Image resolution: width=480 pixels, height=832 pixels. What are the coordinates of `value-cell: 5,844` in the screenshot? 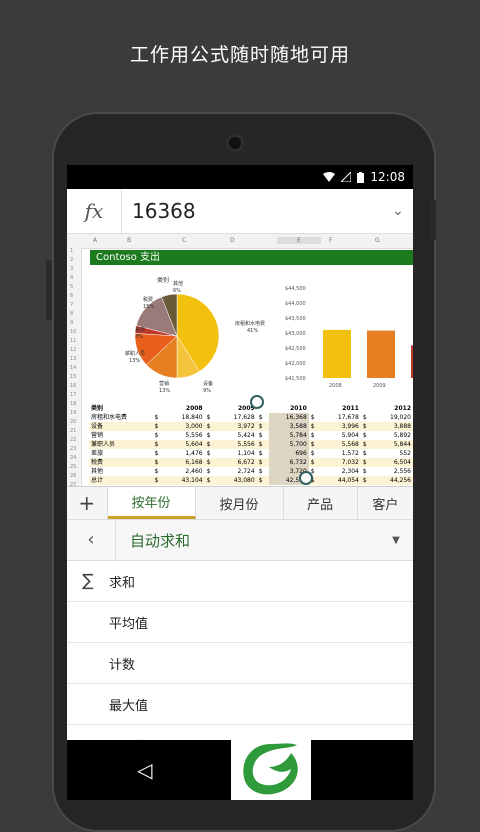 It's located at (393, 444).